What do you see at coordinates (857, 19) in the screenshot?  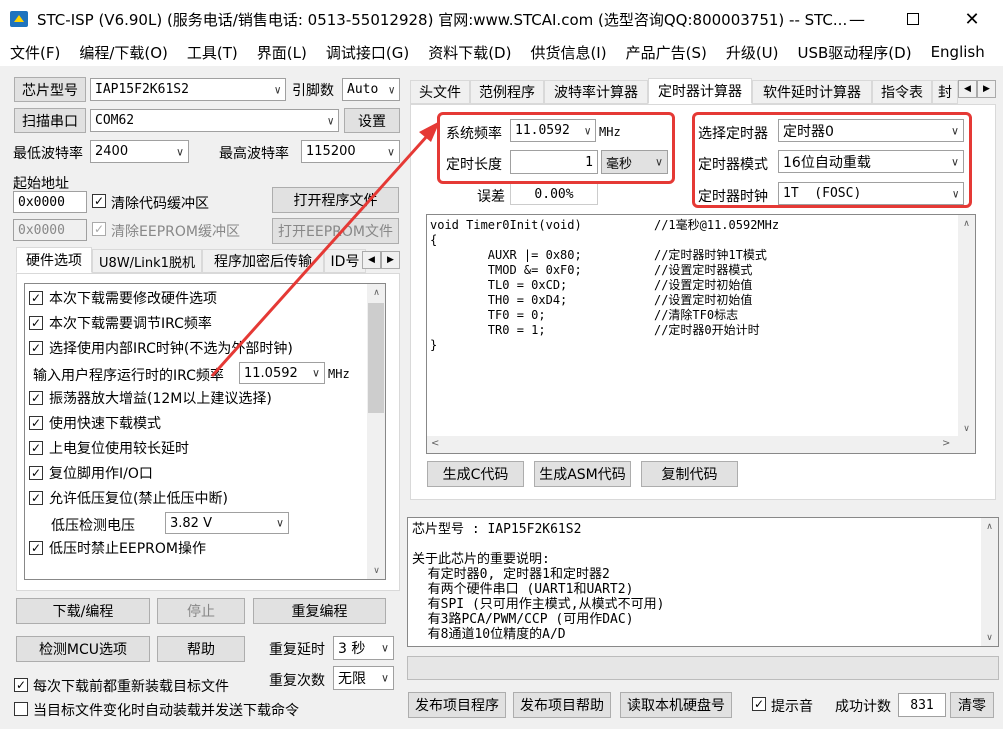 I see `minimize-button: —` at bounding box center [857, 19].